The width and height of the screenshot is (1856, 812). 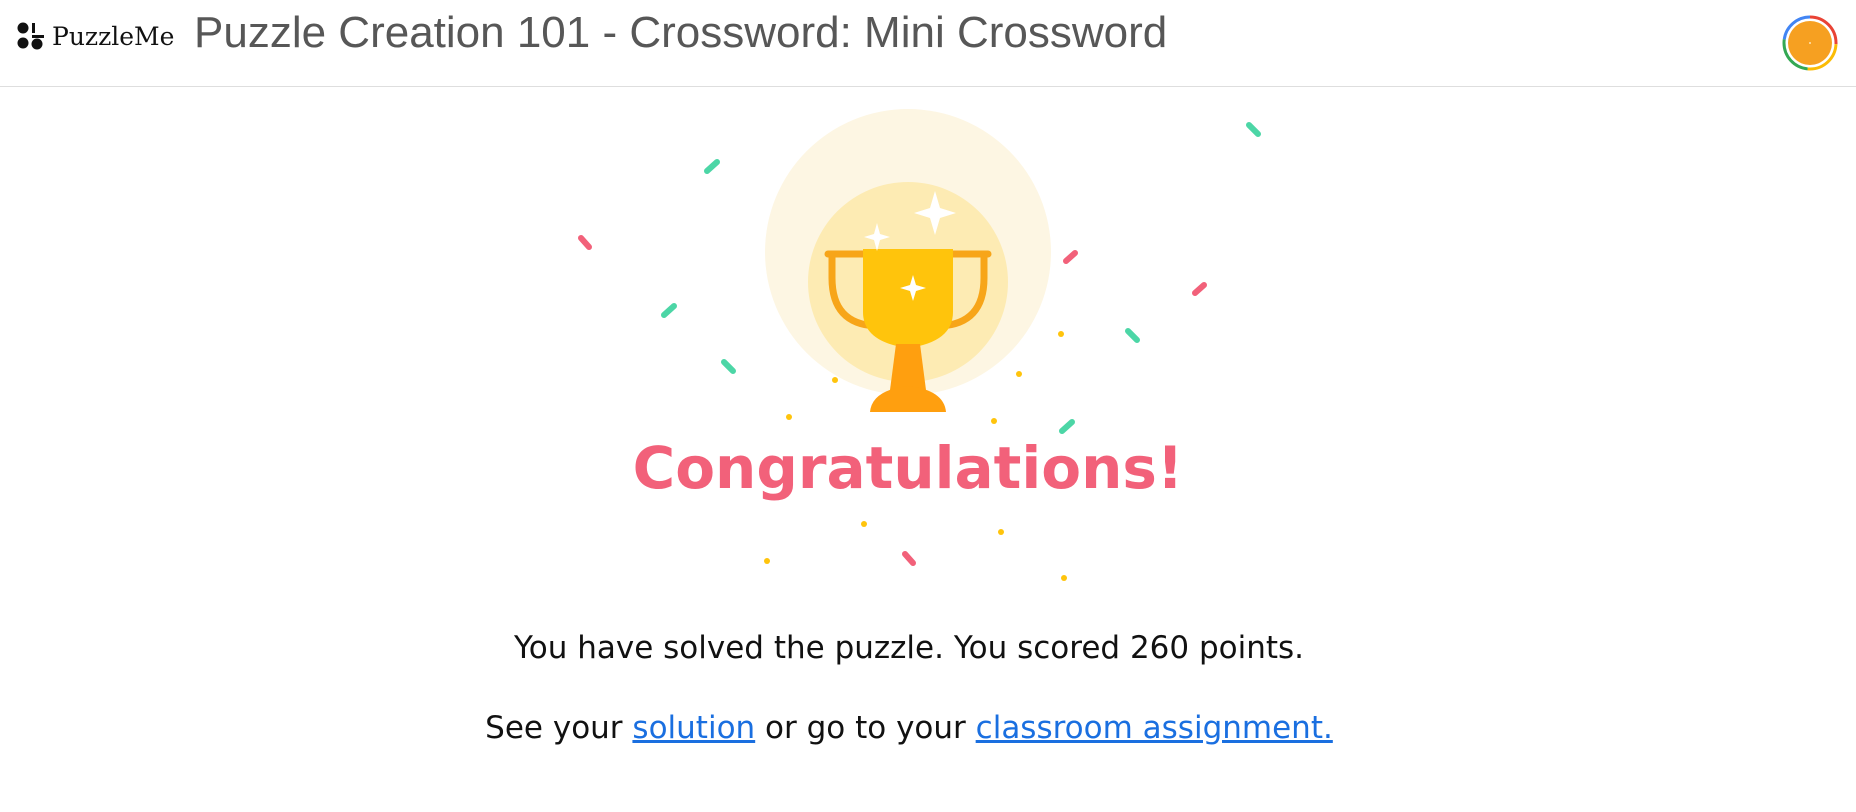 I want to click on logo-text: PuzzleMe, so click(x=113, y=36).